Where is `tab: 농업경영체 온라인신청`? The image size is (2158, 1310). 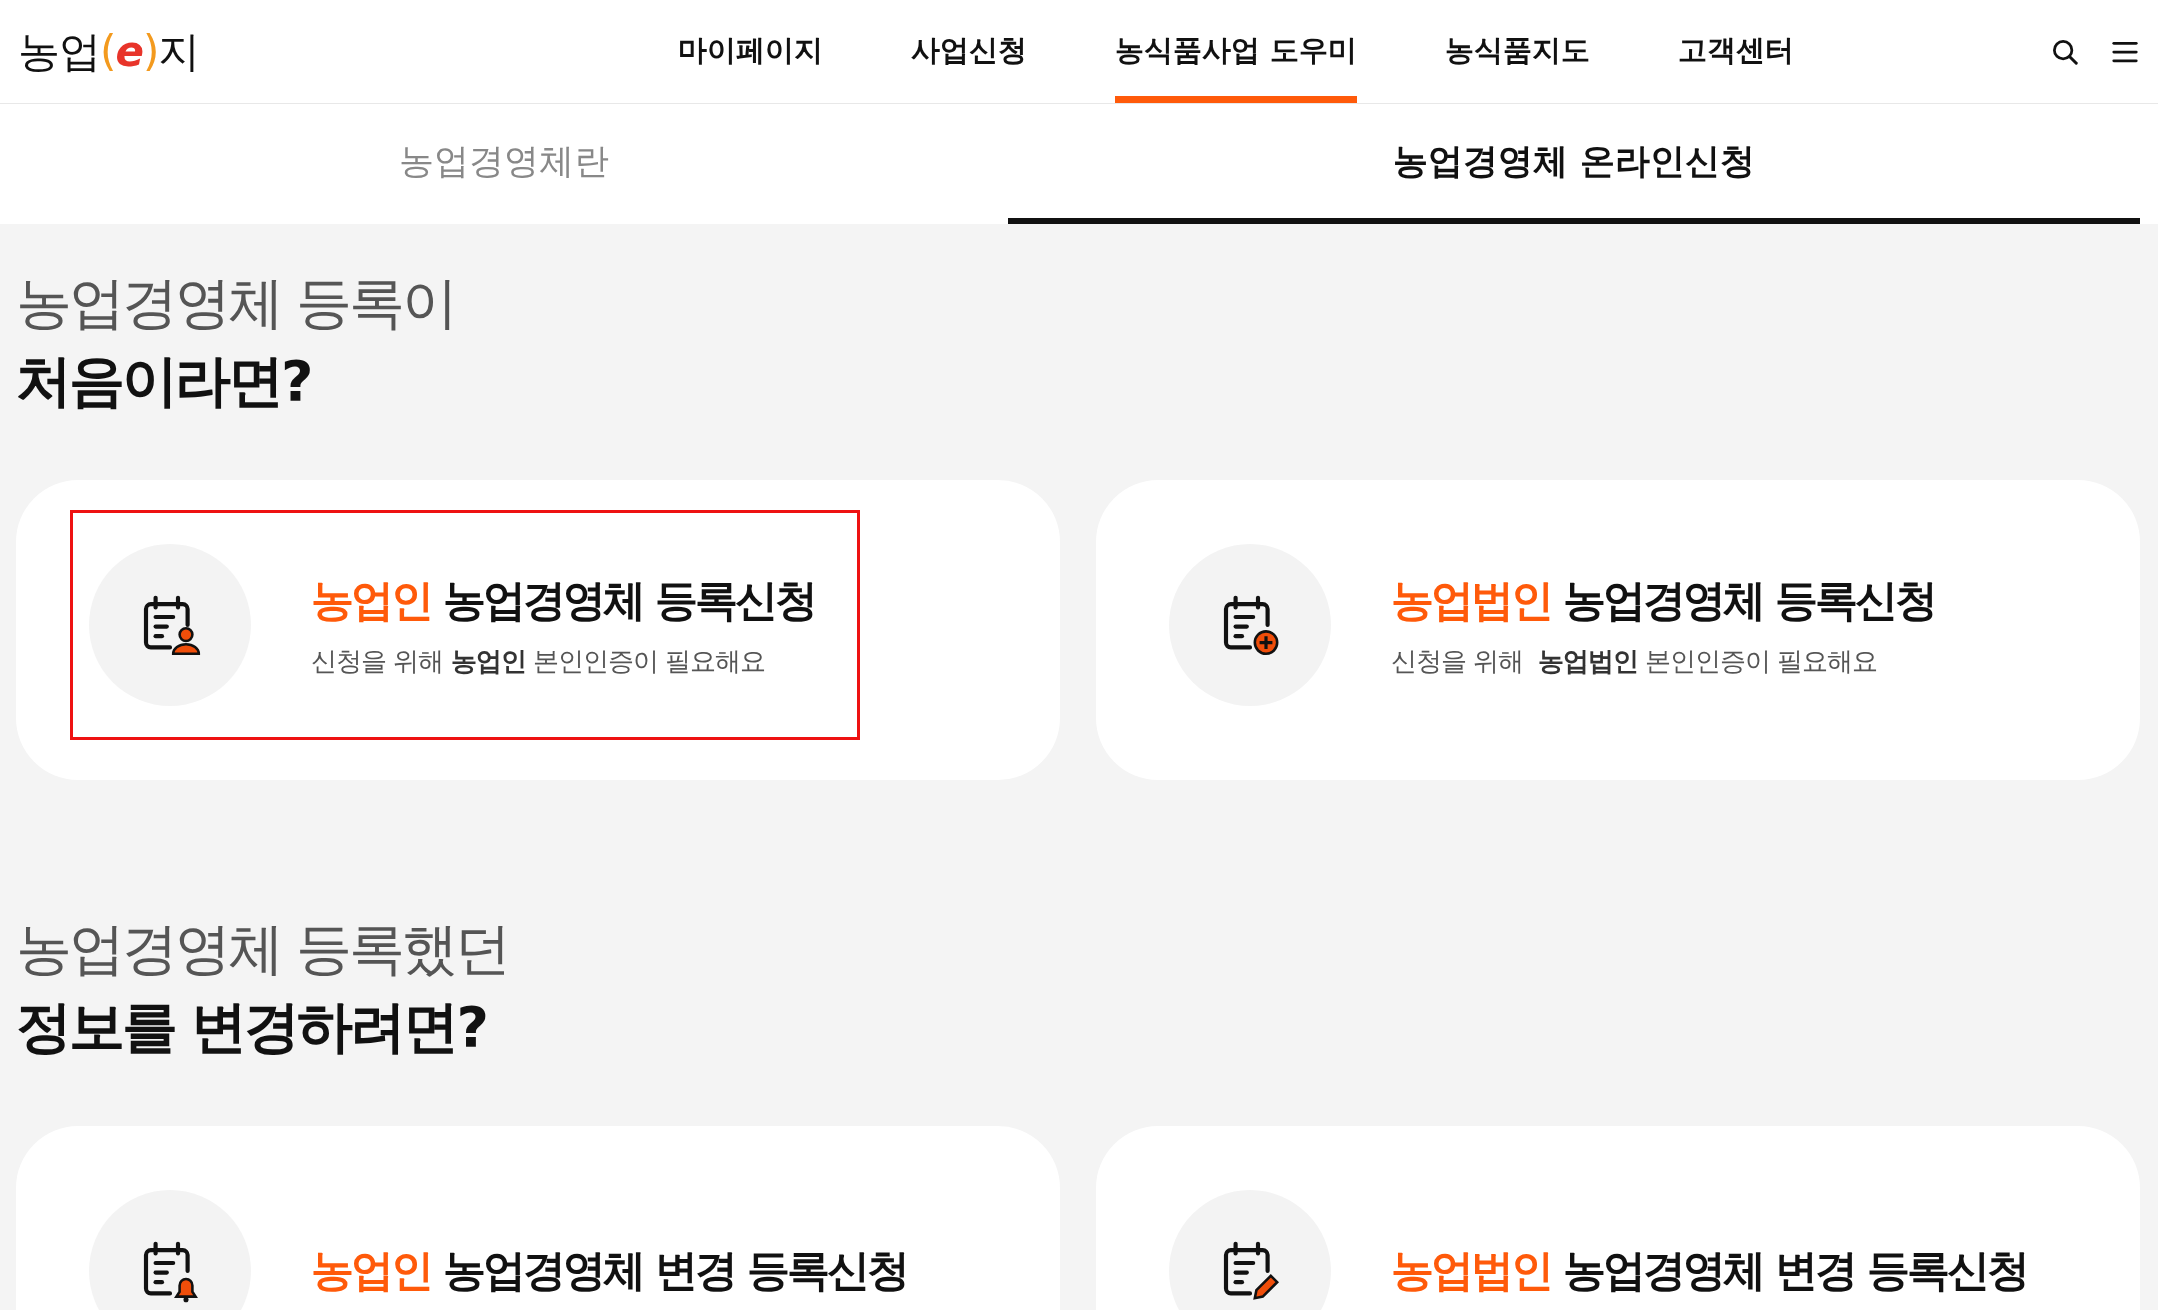 tab: 농업경영체 온라인신청 is located at coordinates (1574, 164).